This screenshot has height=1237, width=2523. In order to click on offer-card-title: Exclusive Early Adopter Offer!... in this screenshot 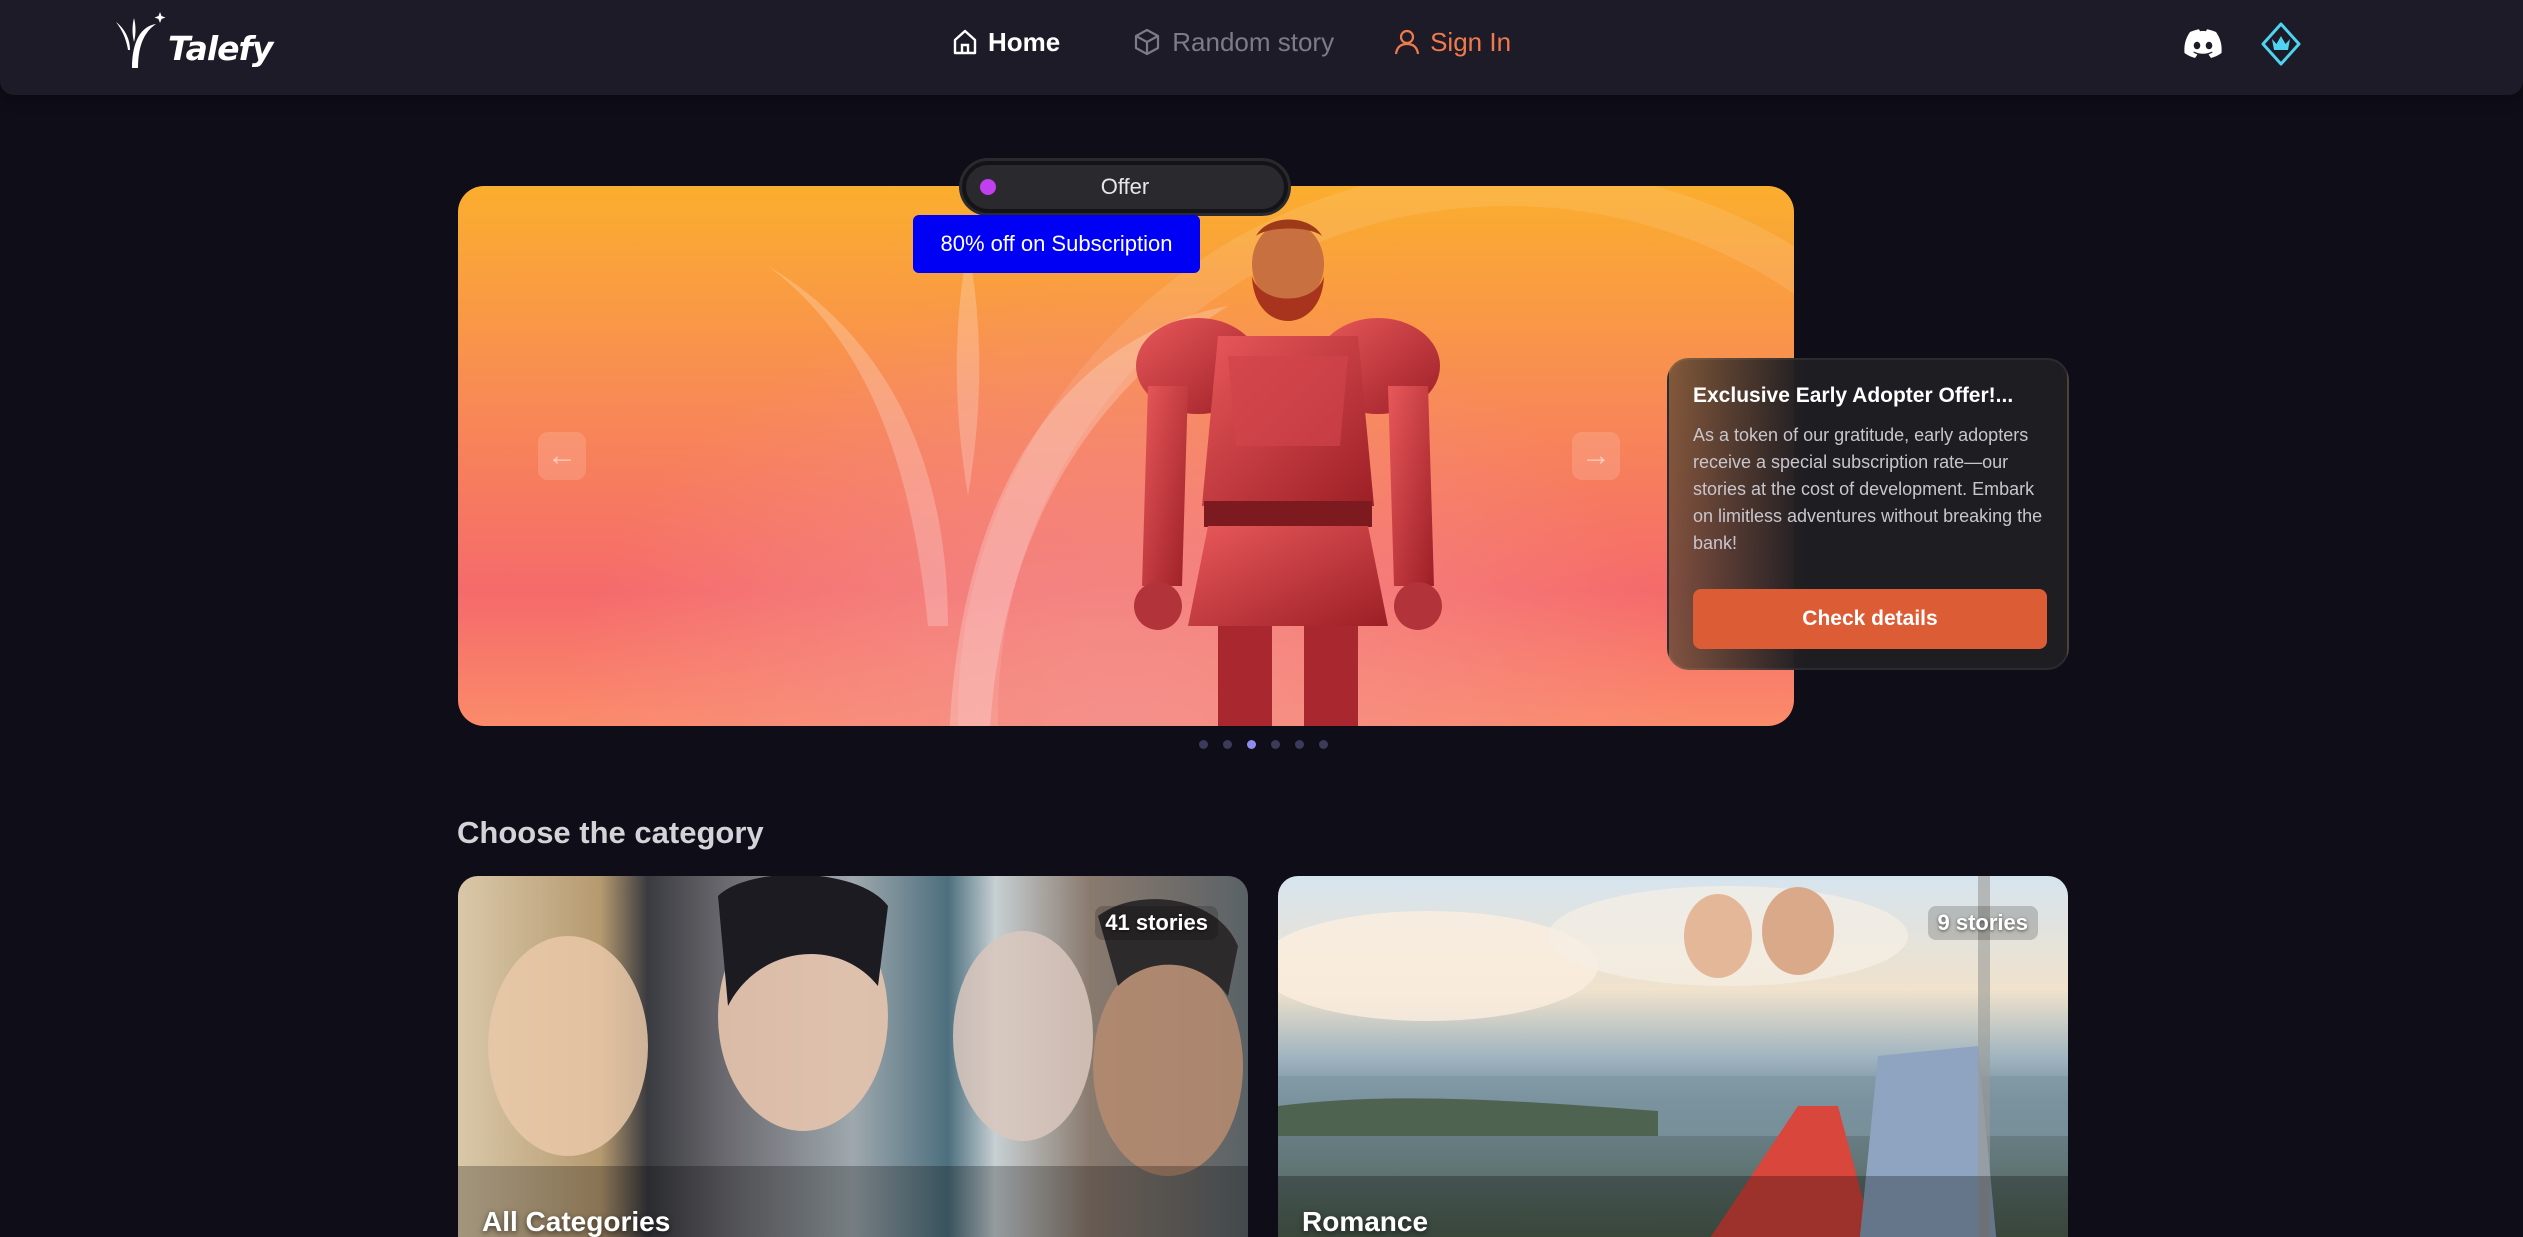, I will do `click(1853, 395)`.